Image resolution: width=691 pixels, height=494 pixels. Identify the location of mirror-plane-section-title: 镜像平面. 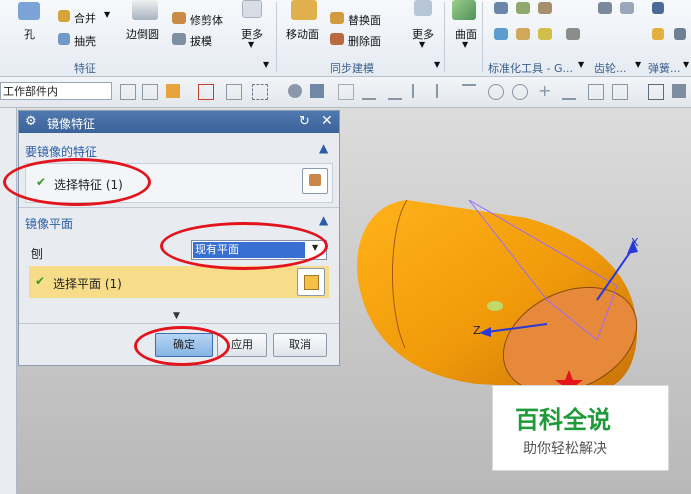
(49, 223).